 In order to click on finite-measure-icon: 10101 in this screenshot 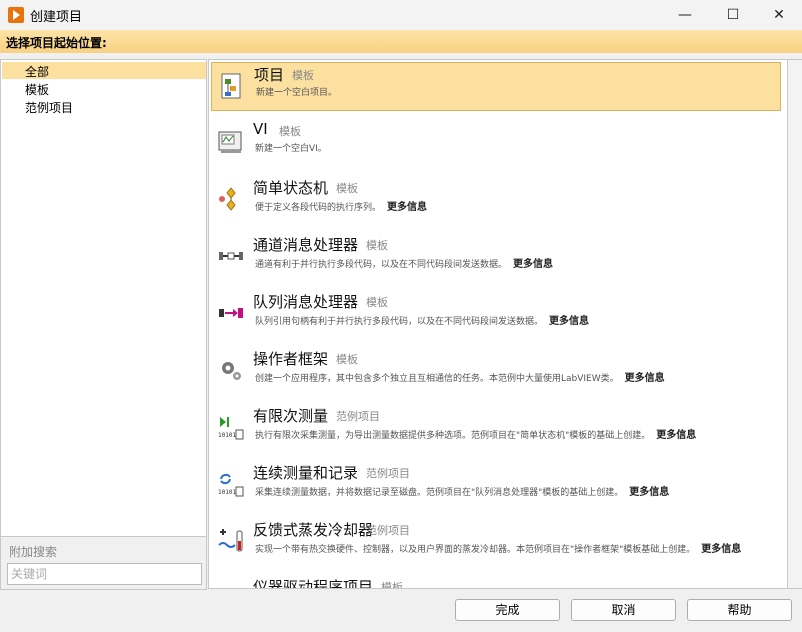, I will do `click(231, 428)`.